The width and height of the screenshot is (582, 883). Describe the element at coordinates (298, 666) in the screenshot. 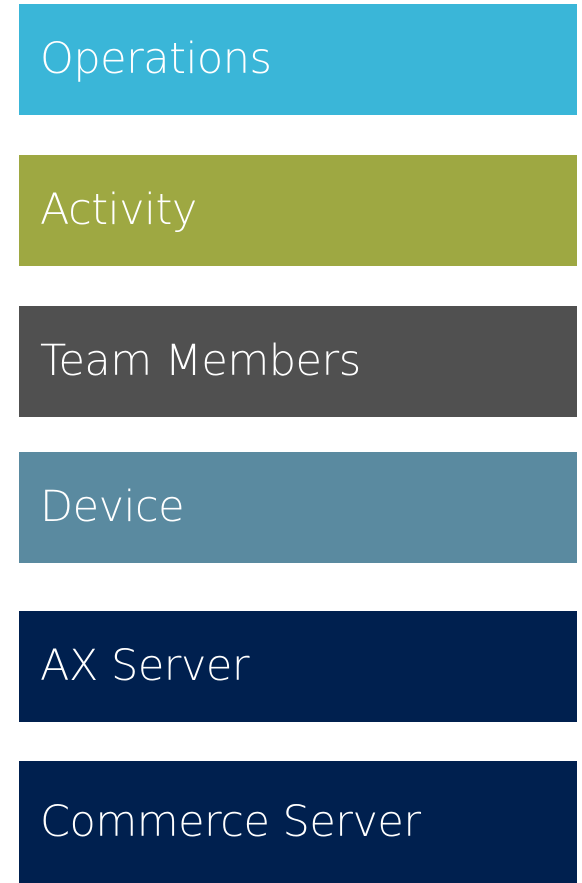

I see `tile-ax-server: AX Server` at that location.